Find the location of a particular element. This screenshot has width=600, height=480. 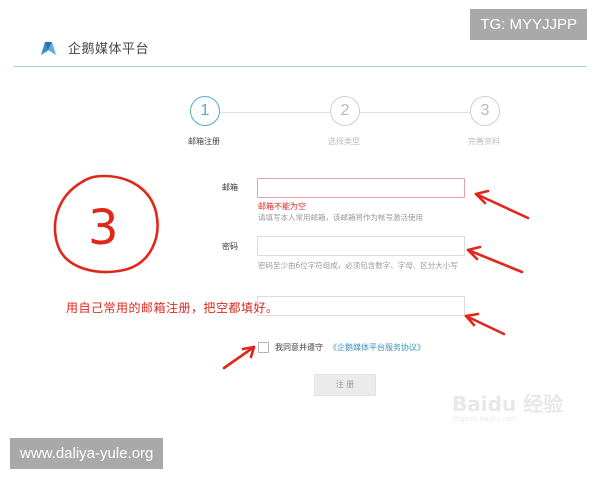

arrow-password is located at coordinates (495, 261).